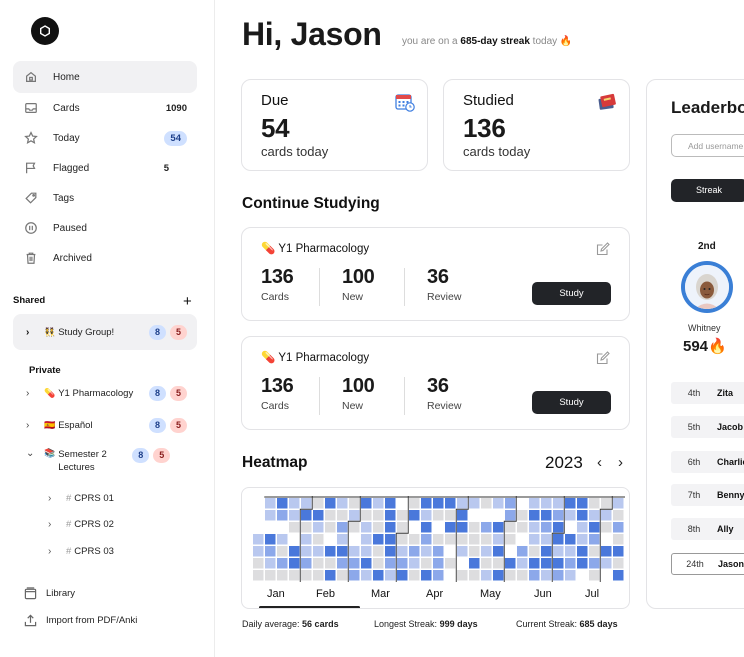 This screenshot has height=657, width=744. I want to click on deck-espanol: › 🇪🇸 Español 8 5, so click(105, 425).